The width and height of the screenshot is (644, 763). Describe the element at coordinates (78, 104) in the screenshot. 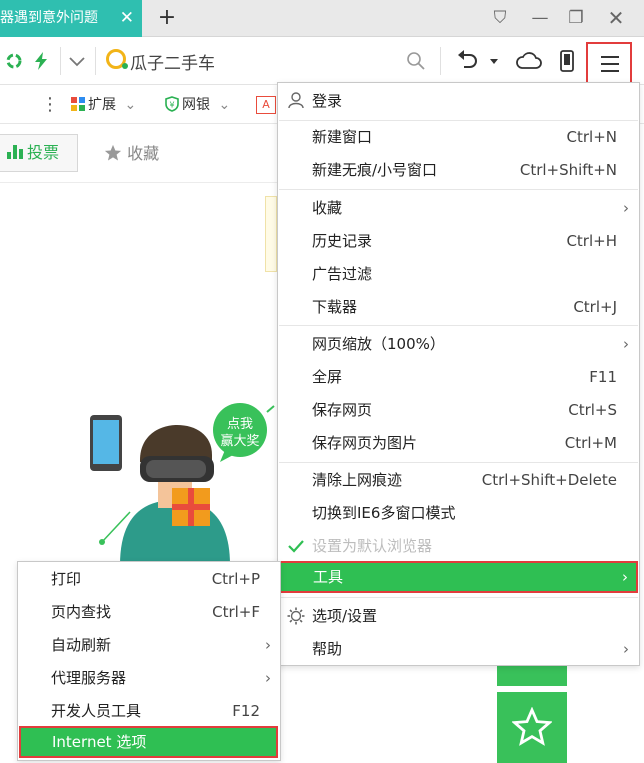

I see `extensions-grid-icon` at that location.